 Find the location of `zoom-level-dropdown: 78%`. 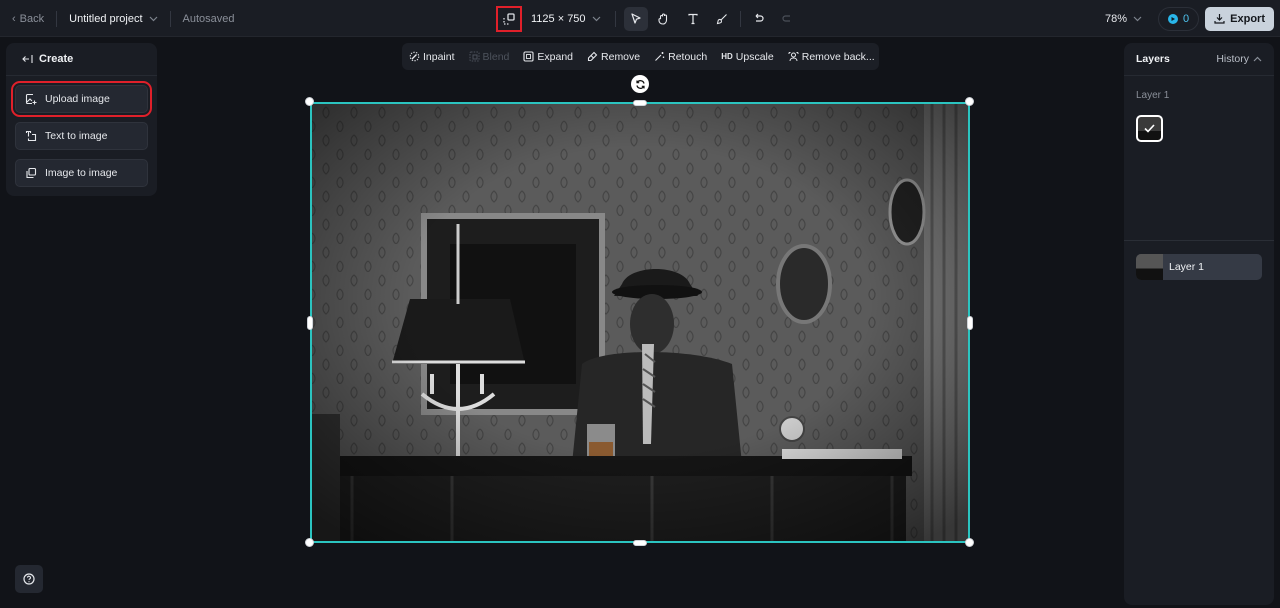

zoom-level-dropdown: 78% is located at coordinates (1123, 19).